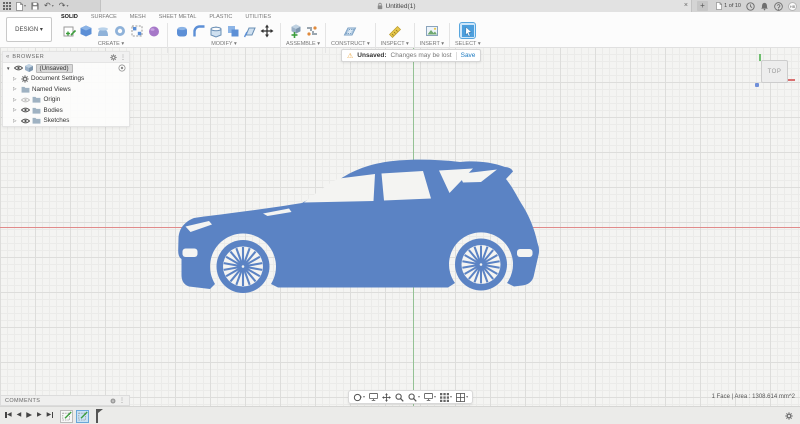  I want to click on insert-canvas-button, so click(431, 30).